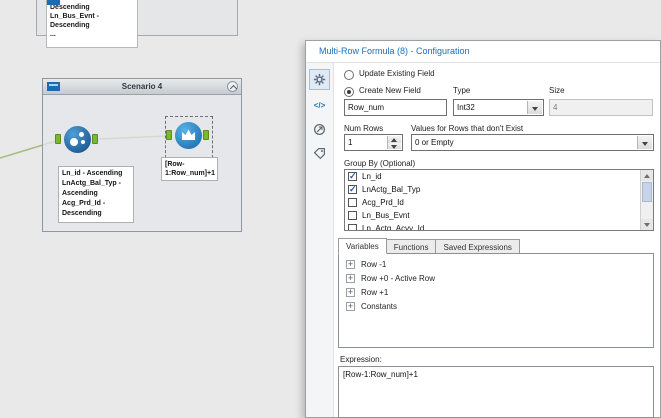  What do you see at coordinates (532, 142) in the screenshot?
I see `values-dropdown: 0 or Empty` at bounding box center [532, 142].